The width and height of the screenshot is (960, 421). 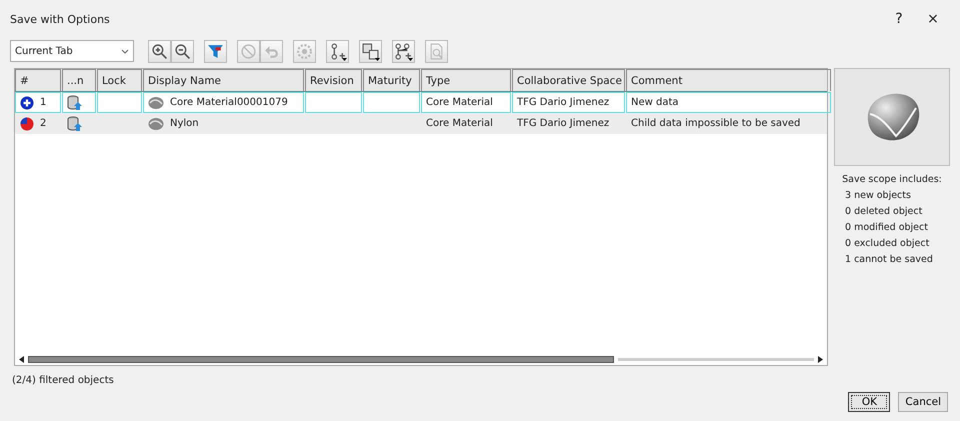 What do you see at coordinates (436, 51) in the screenshot?
I see `preview-icon` at bounding box center [436, 51].